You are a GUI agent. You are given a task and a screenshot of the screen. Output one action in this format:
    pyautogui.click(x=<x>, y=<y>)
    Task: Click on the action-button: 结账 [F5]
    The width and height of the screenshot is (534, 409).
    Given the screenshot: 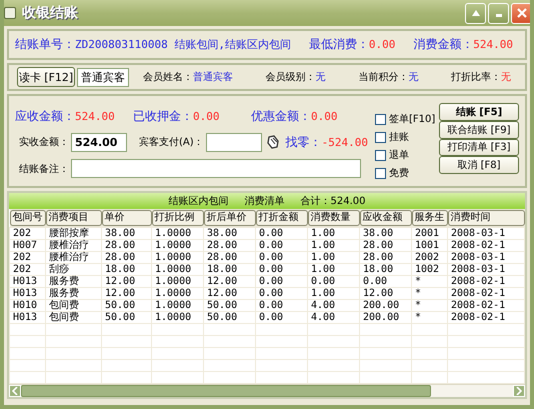 What is the action you would take?
    pyautogui.click(x=479, y=112)
    